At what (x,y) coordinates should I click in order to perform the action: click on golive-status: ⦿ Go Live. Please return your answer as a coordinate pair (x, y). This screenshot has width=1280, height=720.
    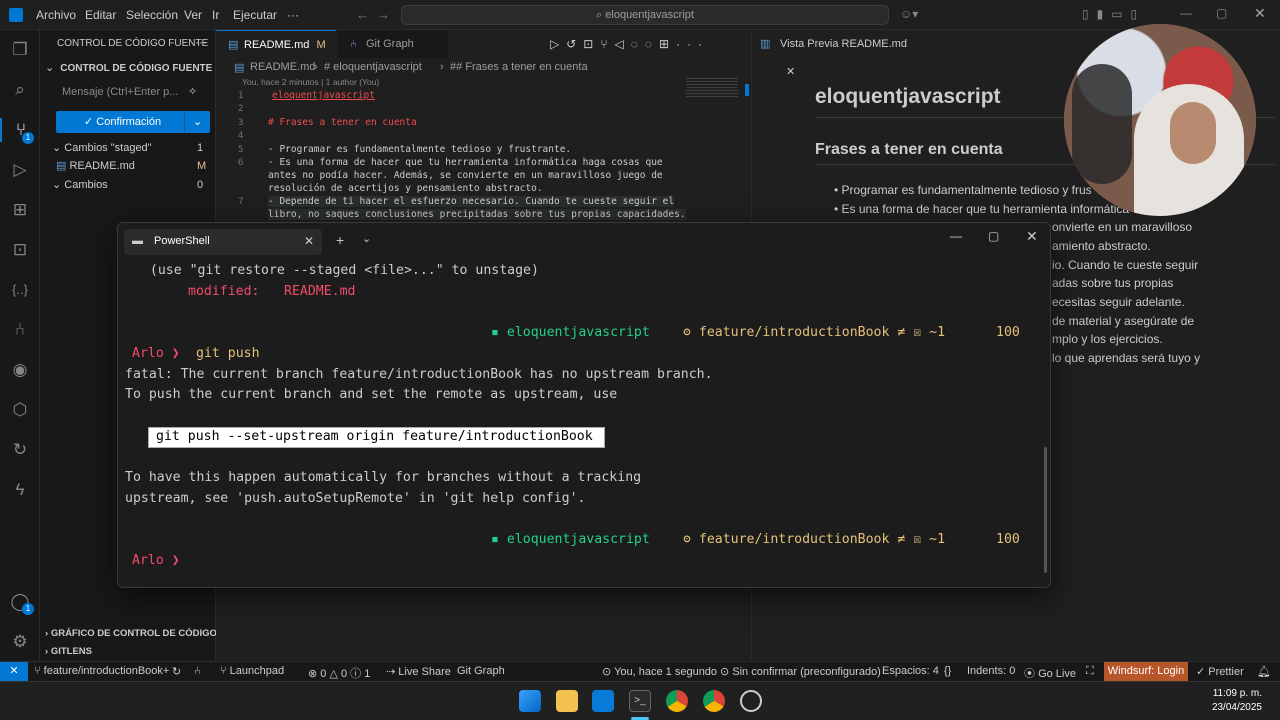
    Looking at the image, I should click on (1050, 673).